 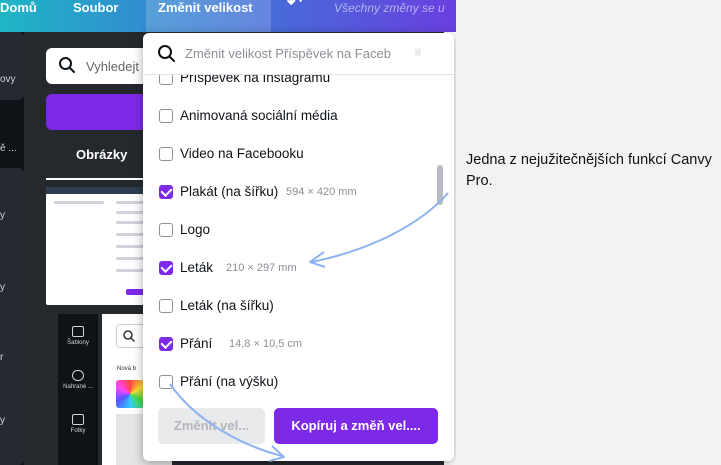 I want to click on templates-icon, so click(x=78, y=331).